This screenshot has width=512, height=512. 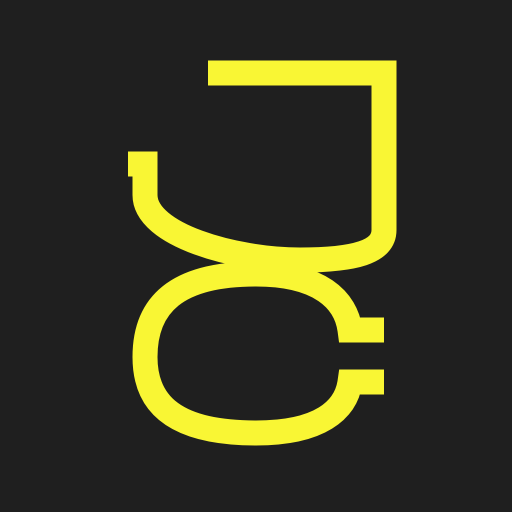 I want to click on j-hook, so click(x=214, y=212).